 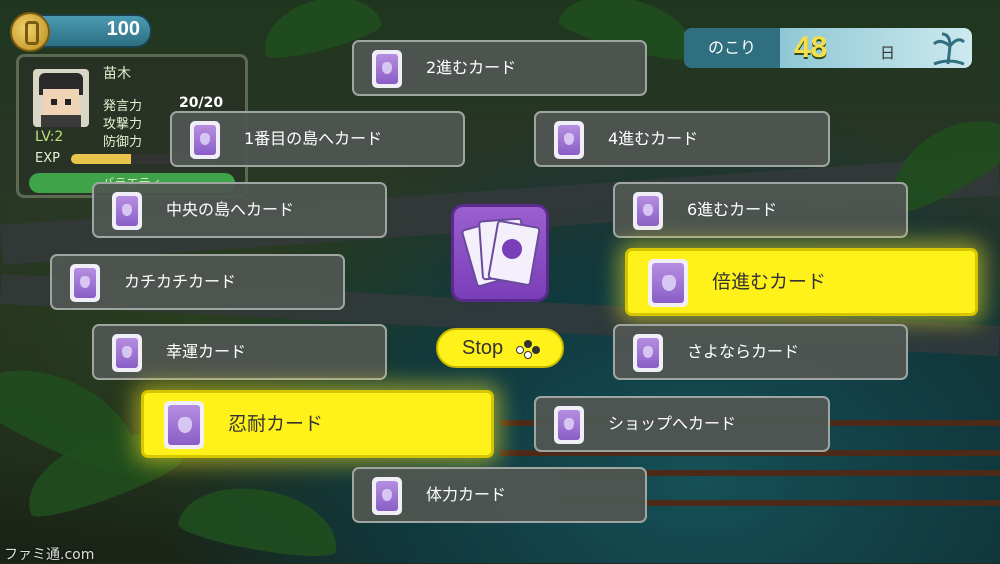 I want to click on card-button-stamina: 体力カード, so click(x=499, y=495).